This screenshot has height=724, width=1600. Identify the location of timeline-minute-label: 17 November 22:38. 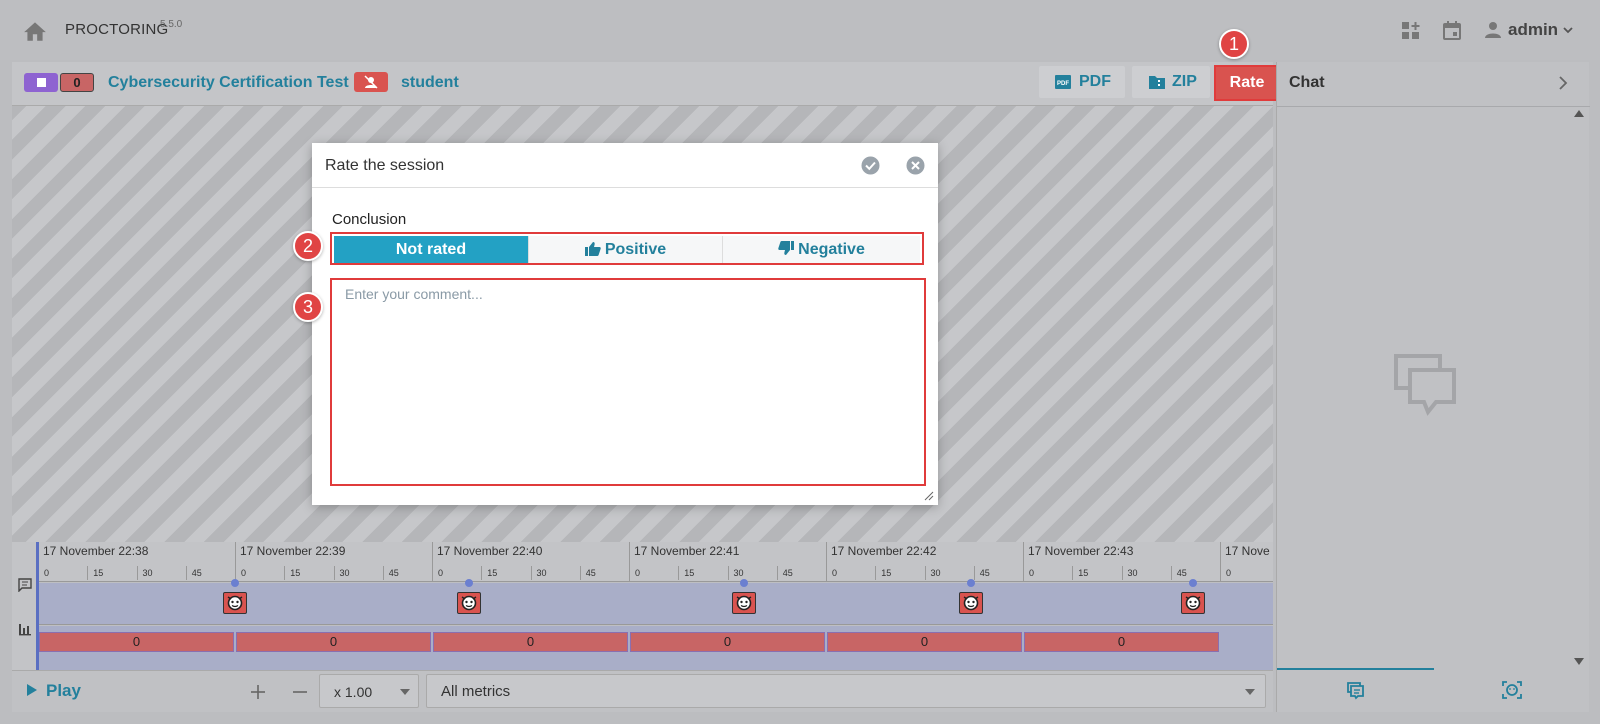
(96, 551).